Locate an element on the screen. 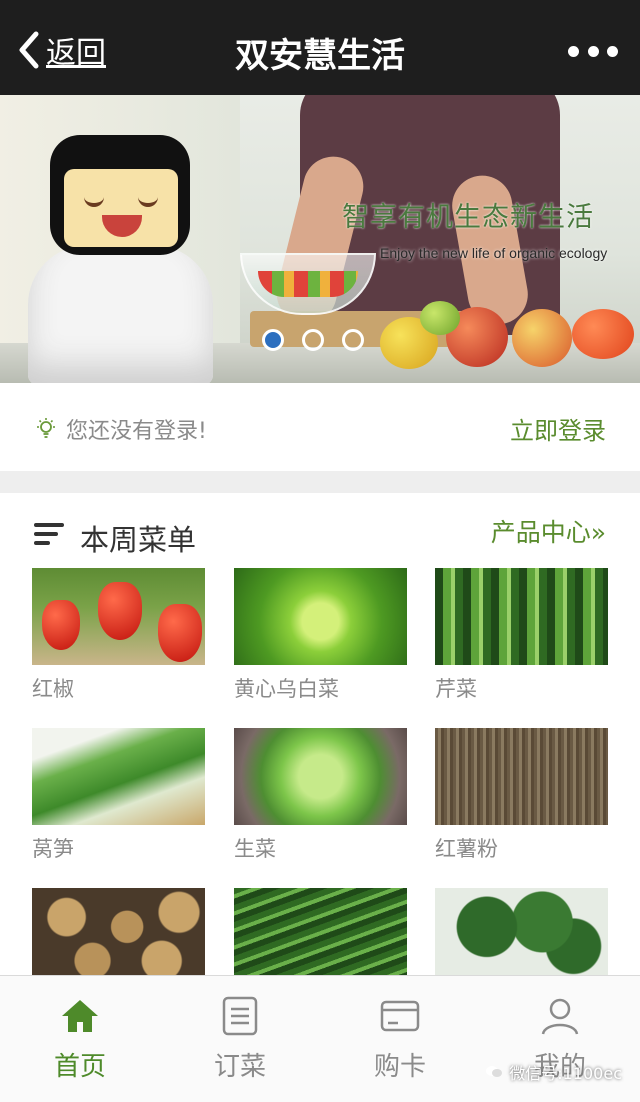 The width and height of the screenshot is (640, 1102). bok-choy-photo is located at coordinates (320, 616).